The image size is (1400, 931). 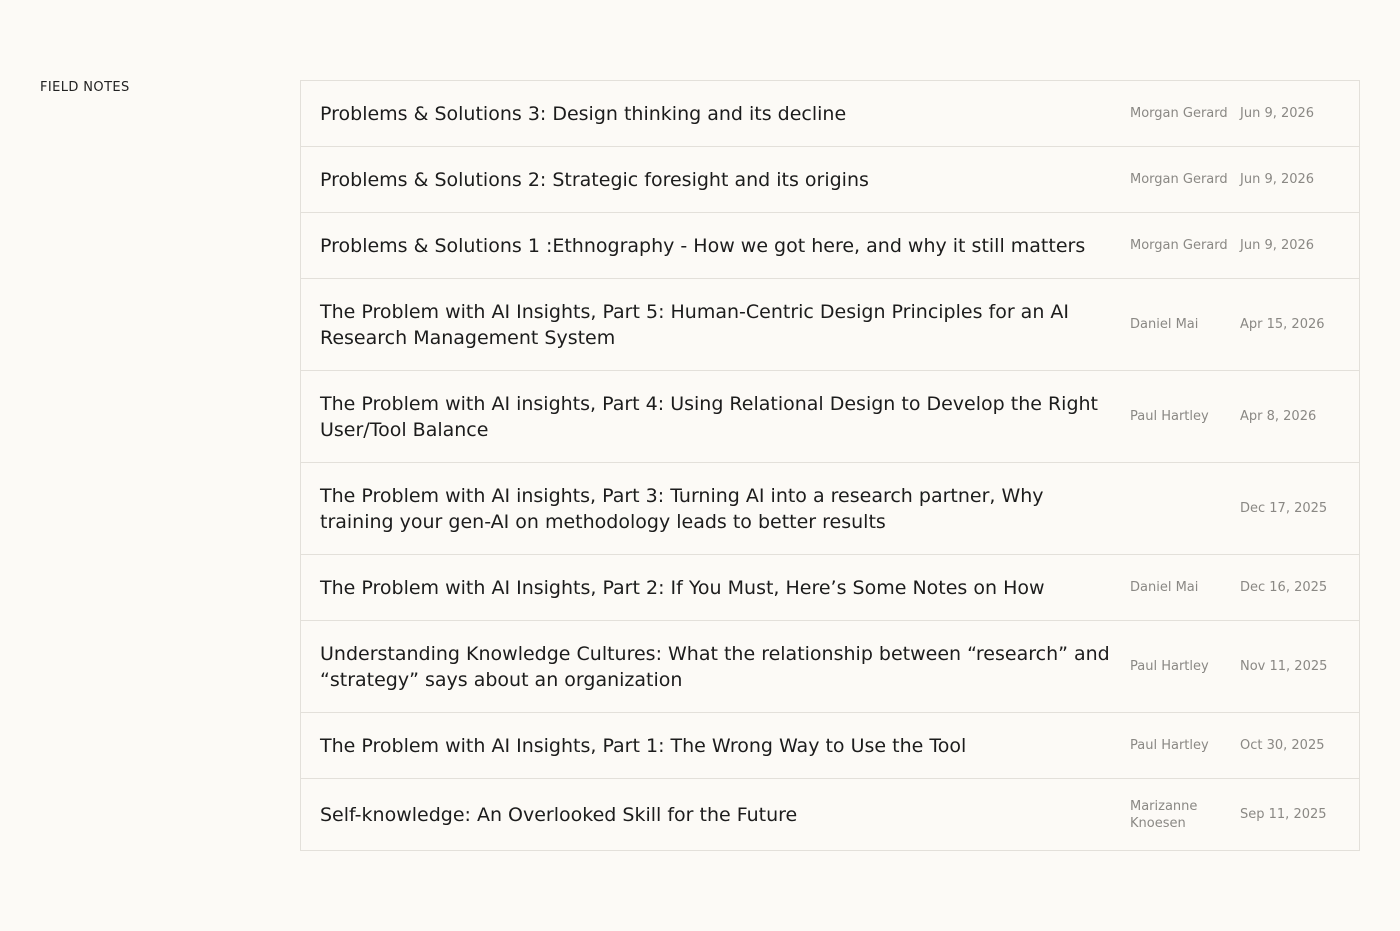 What do you see at coordinates (1284, 508) in the screenshot?
I see `article-date: Dec 17, 2025` at bounding box center [1284, 508].